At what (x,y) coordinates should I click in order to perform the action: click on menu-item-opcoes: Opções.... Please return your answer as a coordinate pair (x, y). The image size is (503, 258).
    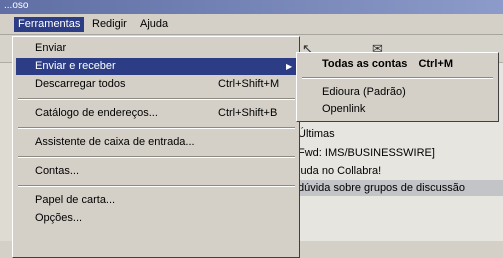
    Looking at the image, I should click on (156, 218).